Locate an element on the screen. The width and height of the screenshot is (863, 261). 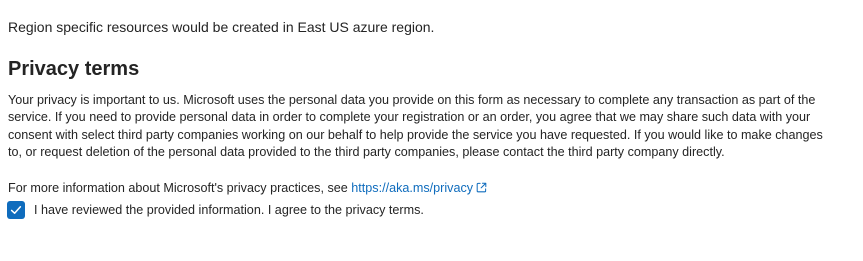
privacy-link: https://aka.ms/privacy is located at coordinates (419, 188).